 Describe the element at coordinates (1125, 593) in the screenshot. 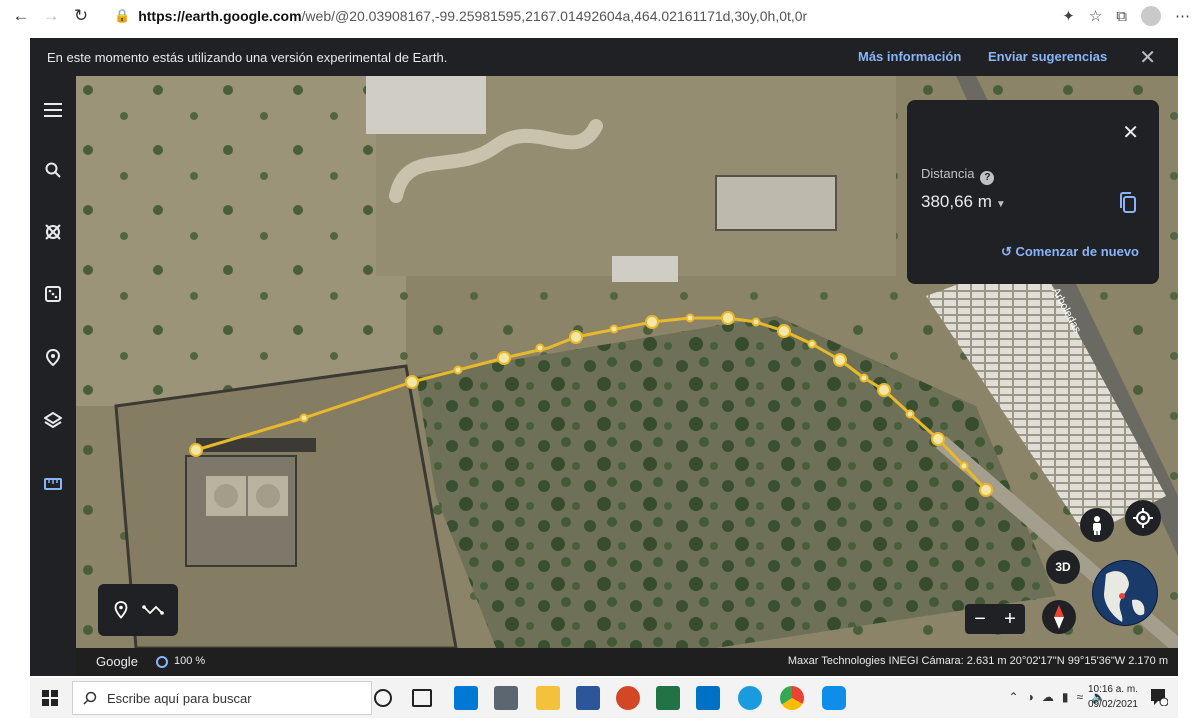

I see `globe-icon` at that location.